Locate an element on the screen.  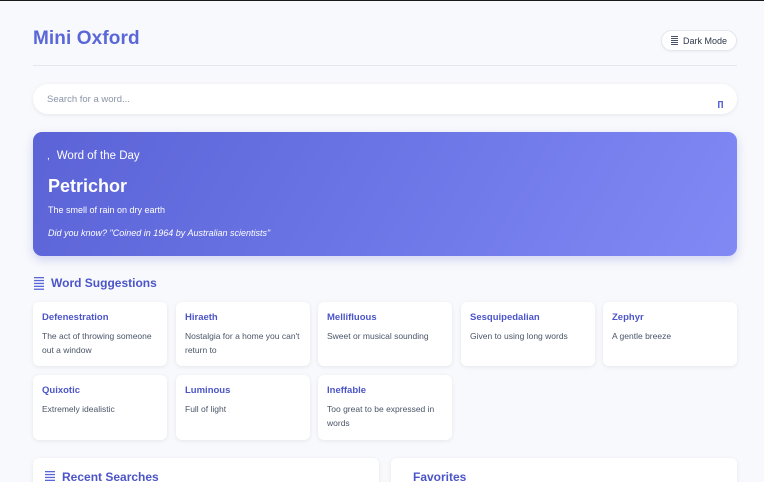
favorites-panel: Favorites is located at coordinates (564, 470).